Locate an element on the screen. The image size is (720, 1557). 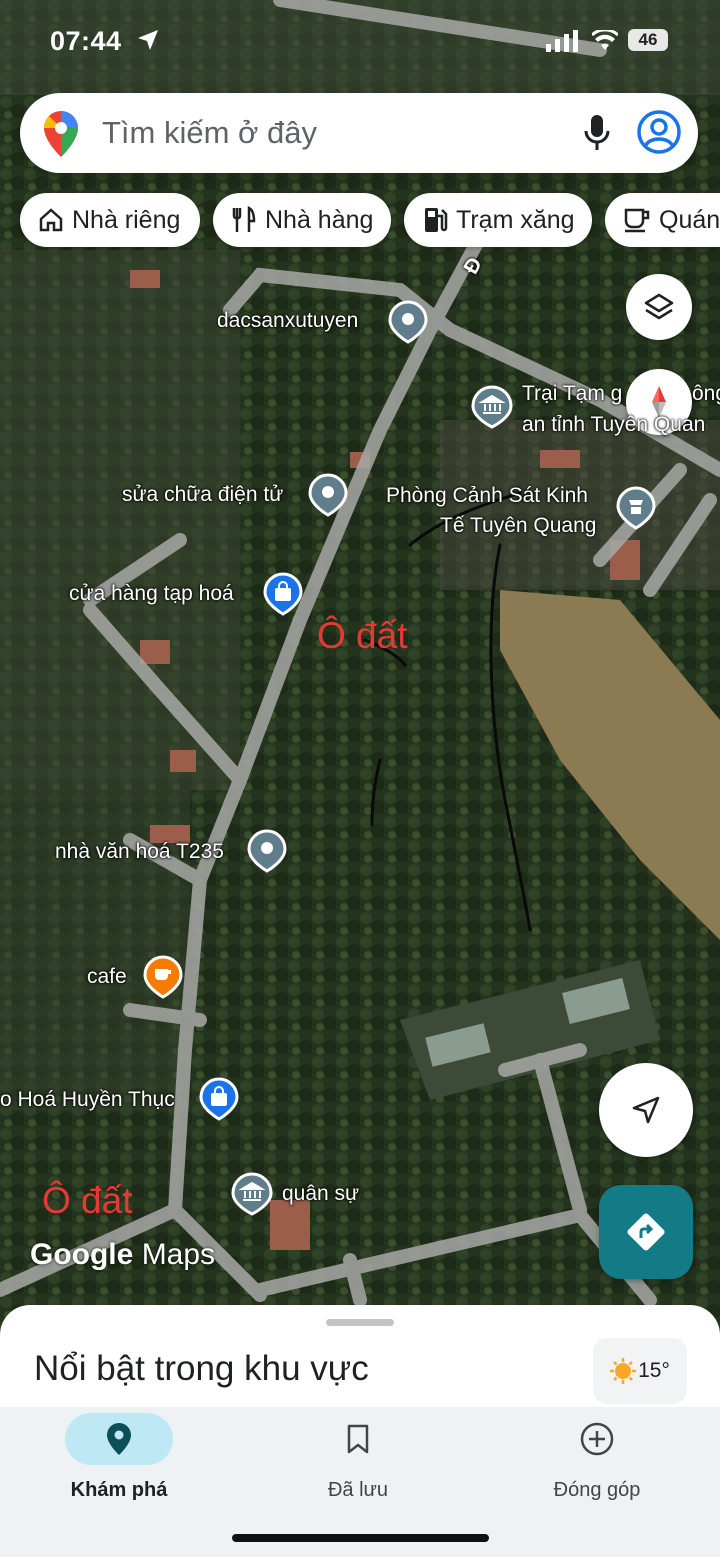
chip-restaurant: Nhà hàng is located at coordinates (302, 220).